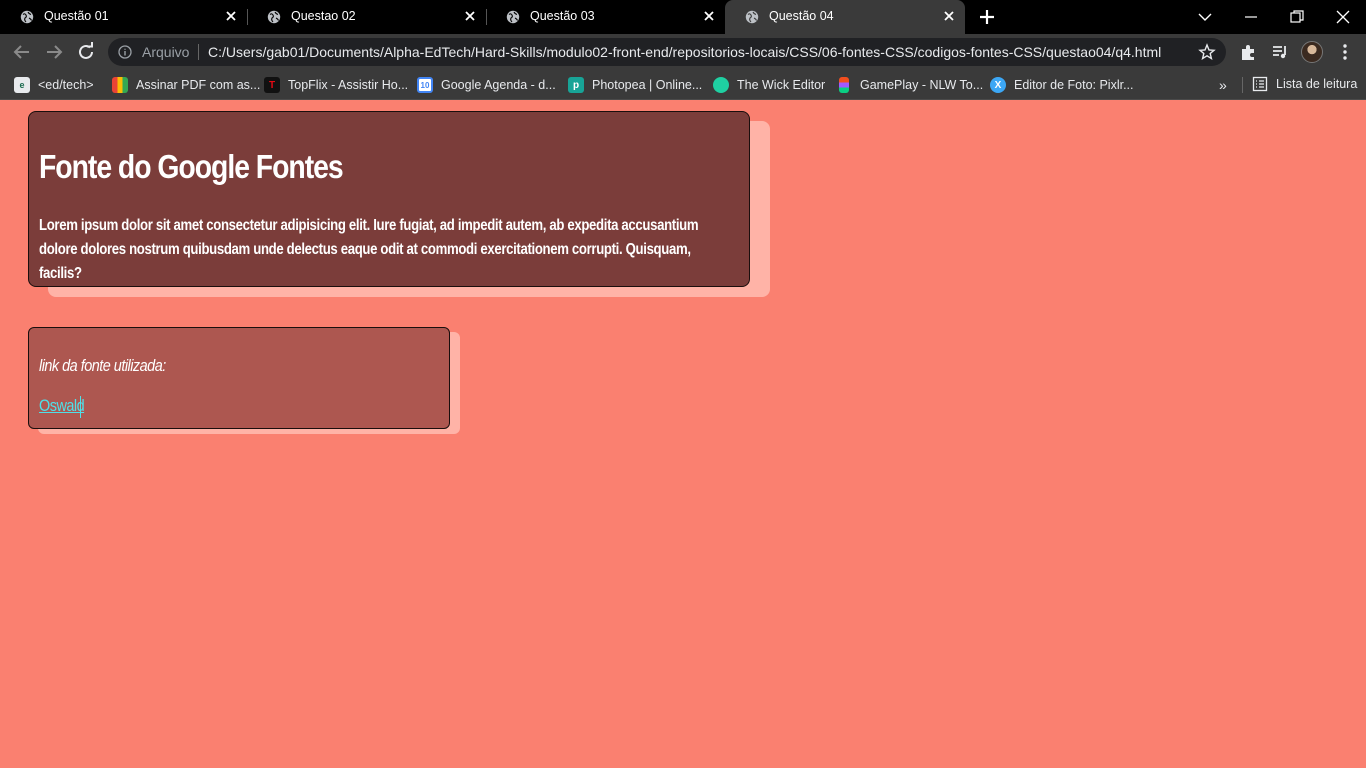 The width and height of the screenshot is (1366, 768). Describe the element at coordinates (998, 85) in the screenshot. I see `pixlr-icon: X` at that location.